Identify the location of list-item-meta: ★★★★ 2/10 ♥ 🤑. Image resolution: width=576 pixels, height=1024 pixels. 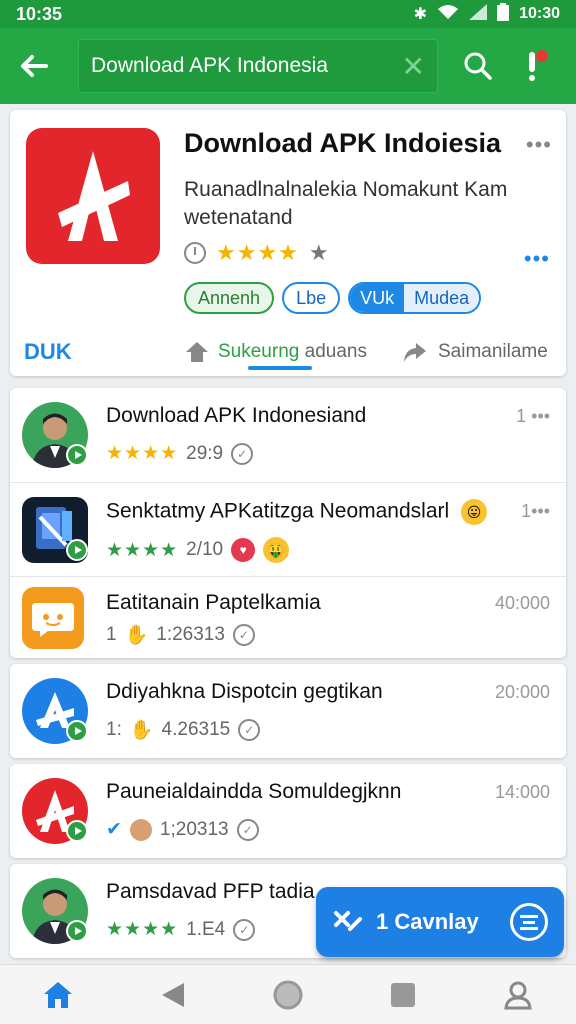
(198, 550).